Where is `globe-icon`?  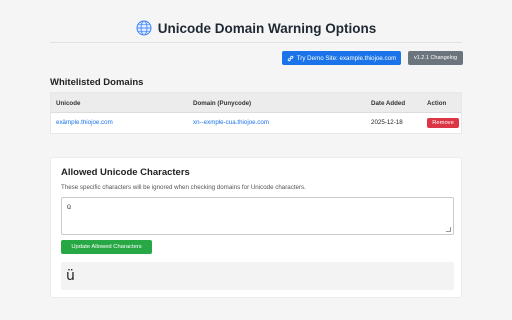 globe-icon is located at coordinates (144, 28).